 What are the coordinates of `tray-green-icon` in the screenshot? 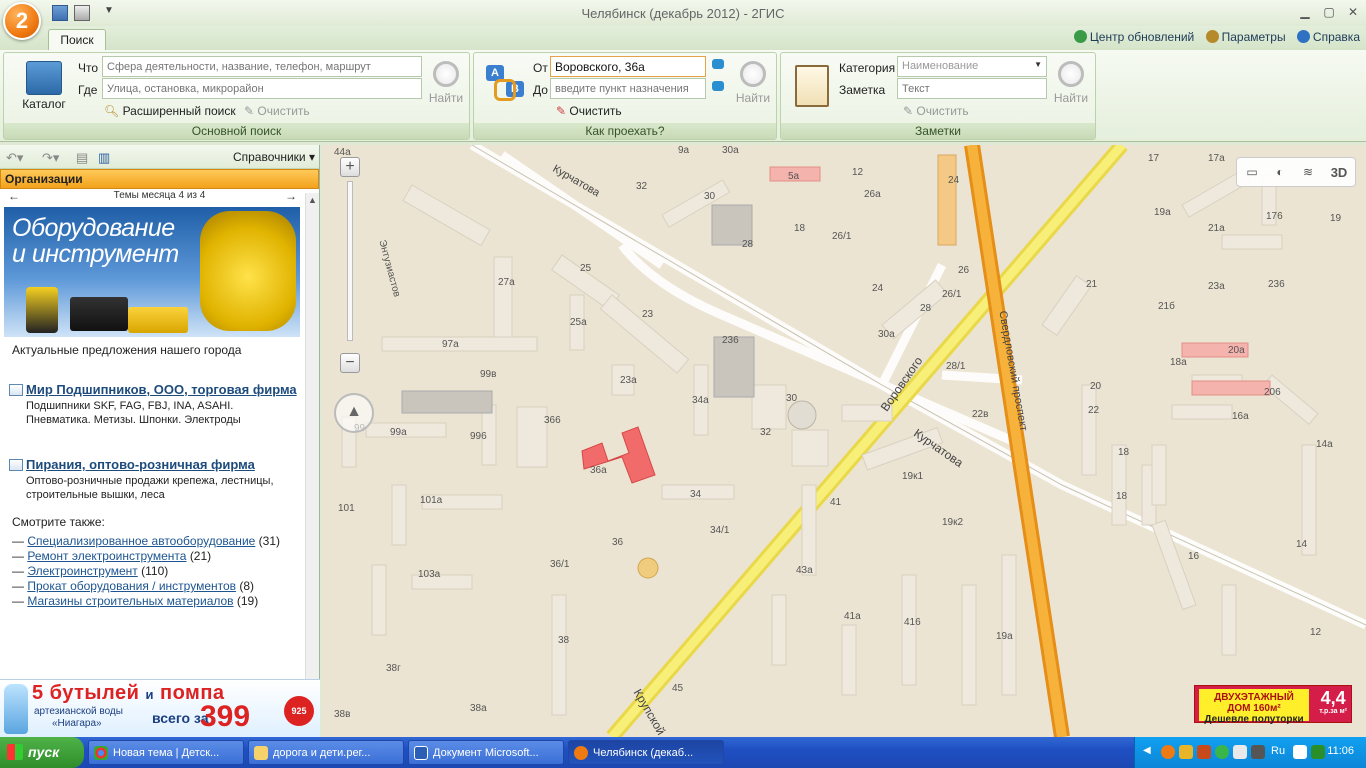 It's located at (1222, 752).